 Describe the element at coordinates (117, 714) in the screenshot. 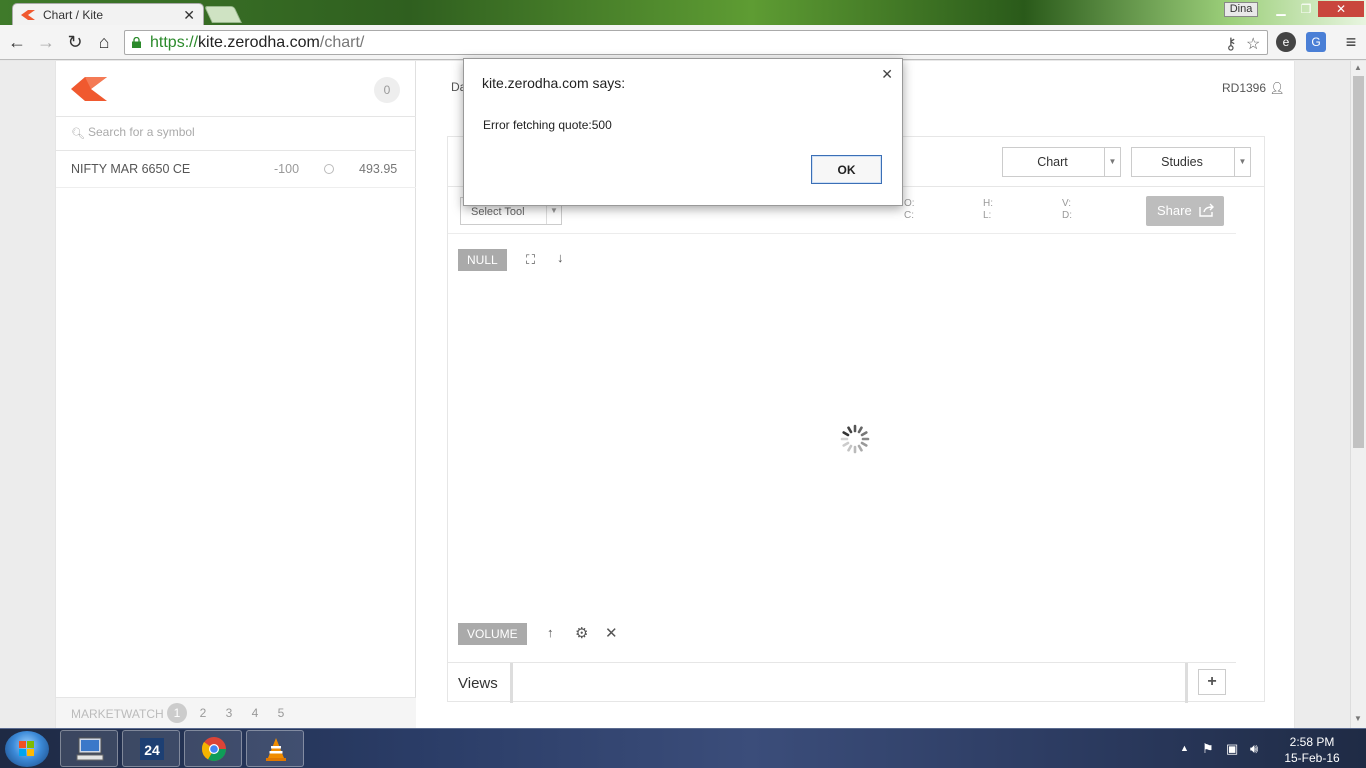

I see `marketwatch-label: MARKETWATCH` at that location.